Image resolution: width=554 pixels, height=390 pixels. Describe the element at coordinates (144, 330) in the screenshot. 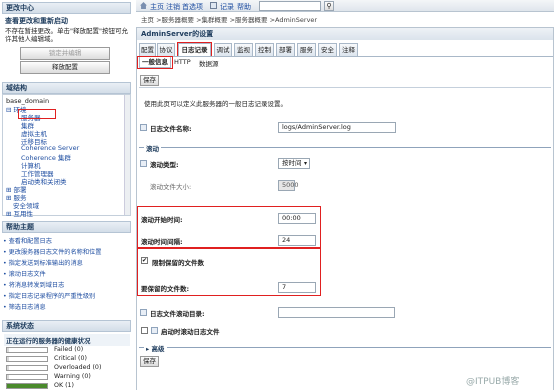

I see `rotate-startup-checkbox` at that location.